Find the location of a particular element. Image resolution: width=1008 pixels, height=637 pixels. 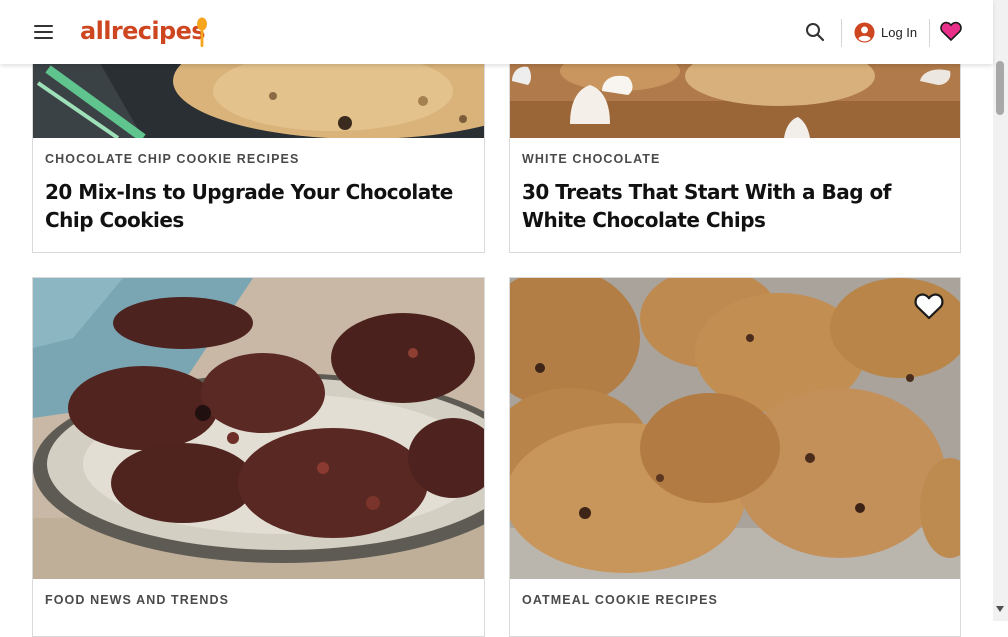

heart-icon is located at coordinates (951, 33).